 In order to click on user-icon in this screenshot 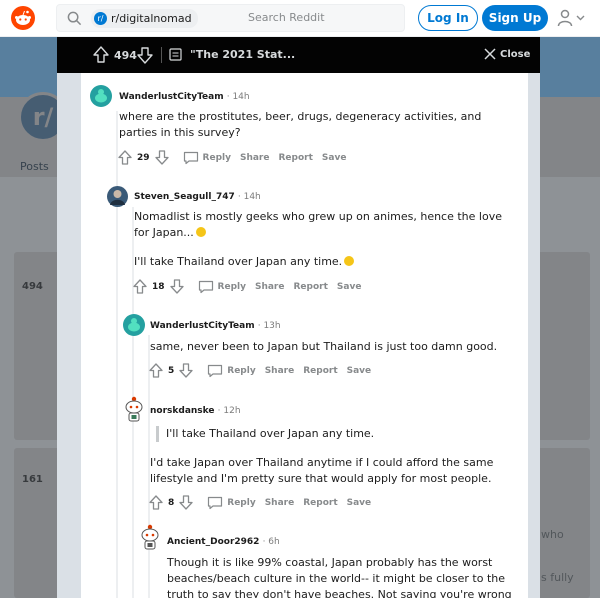, I will do `click(565, 18)`.